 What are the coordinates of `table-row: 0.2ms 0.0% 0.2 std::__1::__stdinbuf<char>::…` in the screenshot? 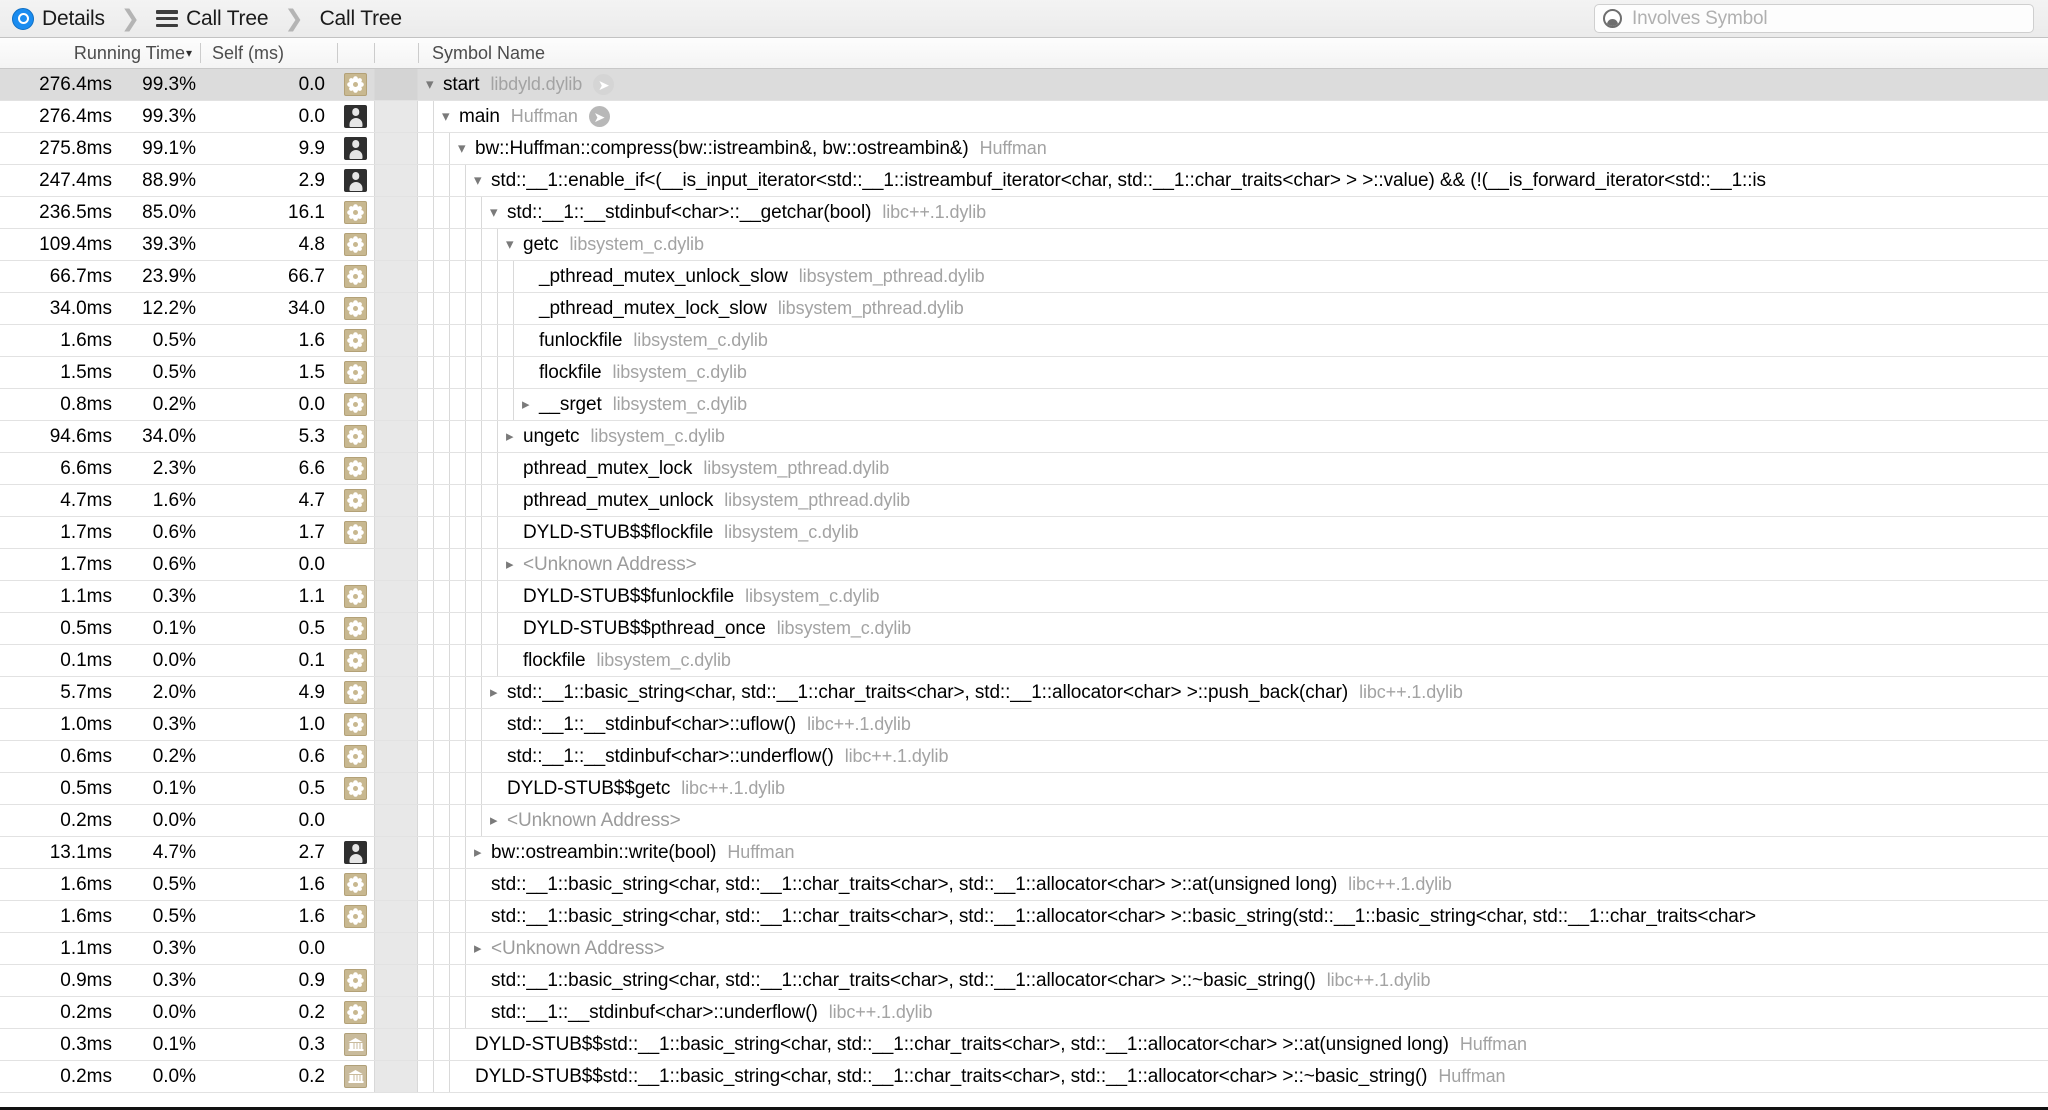 It's located at (1024, 1013).